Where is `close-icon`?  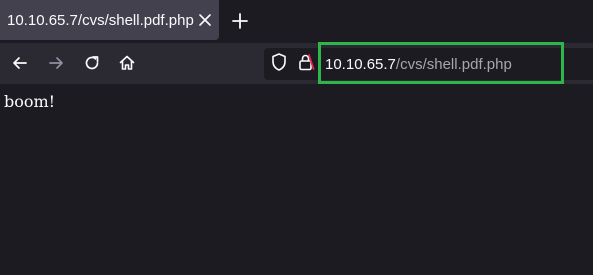
close-icon is located at coordinates (205, 20).